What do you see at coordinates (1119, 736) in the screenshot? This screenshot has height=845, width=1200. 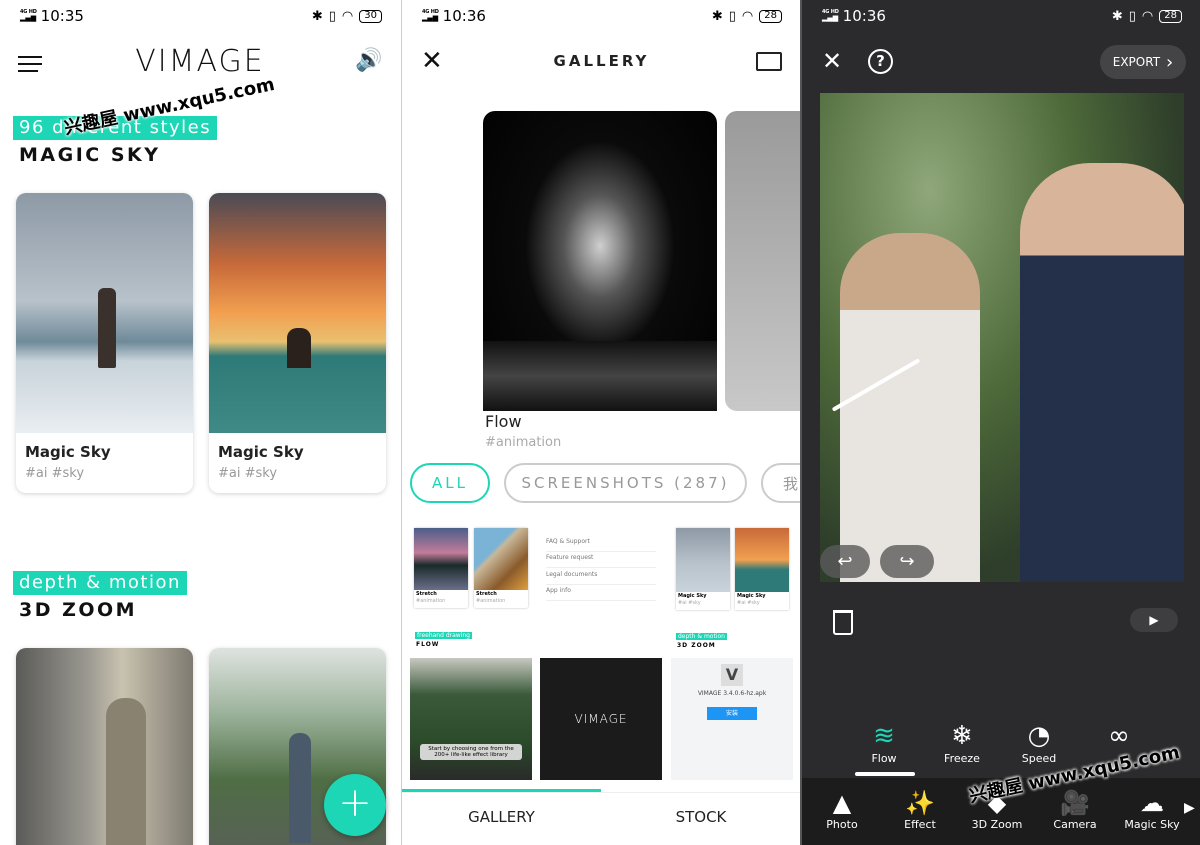 I see `tool-path: ∞` at bounding box center [1119, 736].